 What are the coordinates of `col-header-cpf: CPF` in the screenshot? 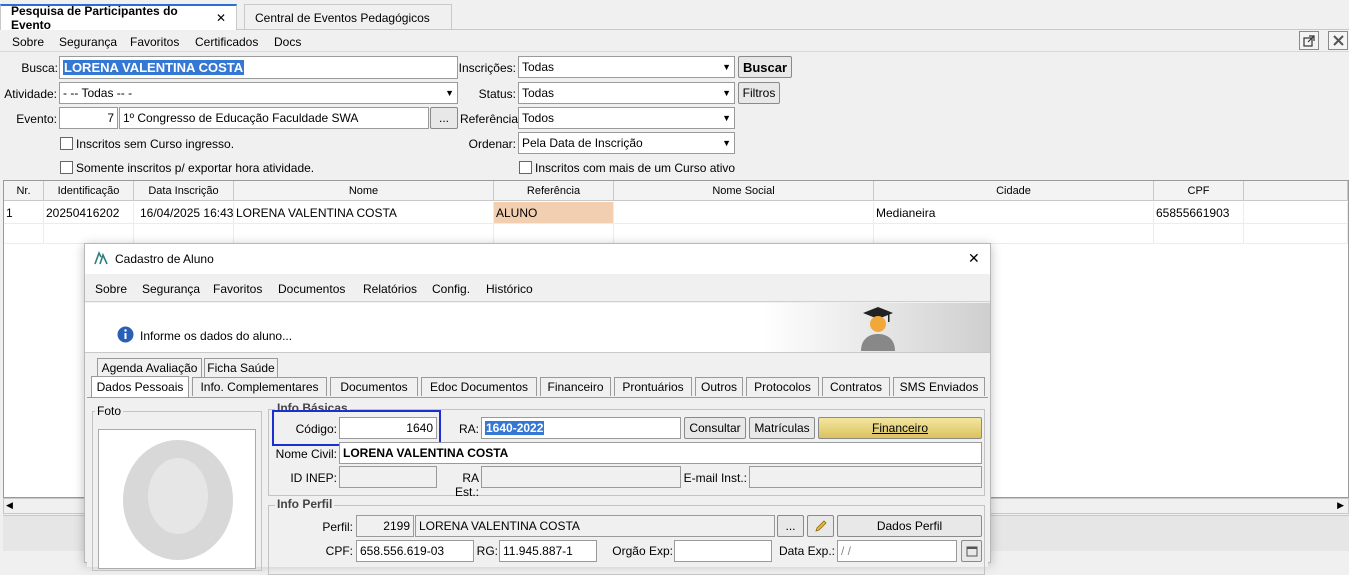 It's located at (1199, 191).